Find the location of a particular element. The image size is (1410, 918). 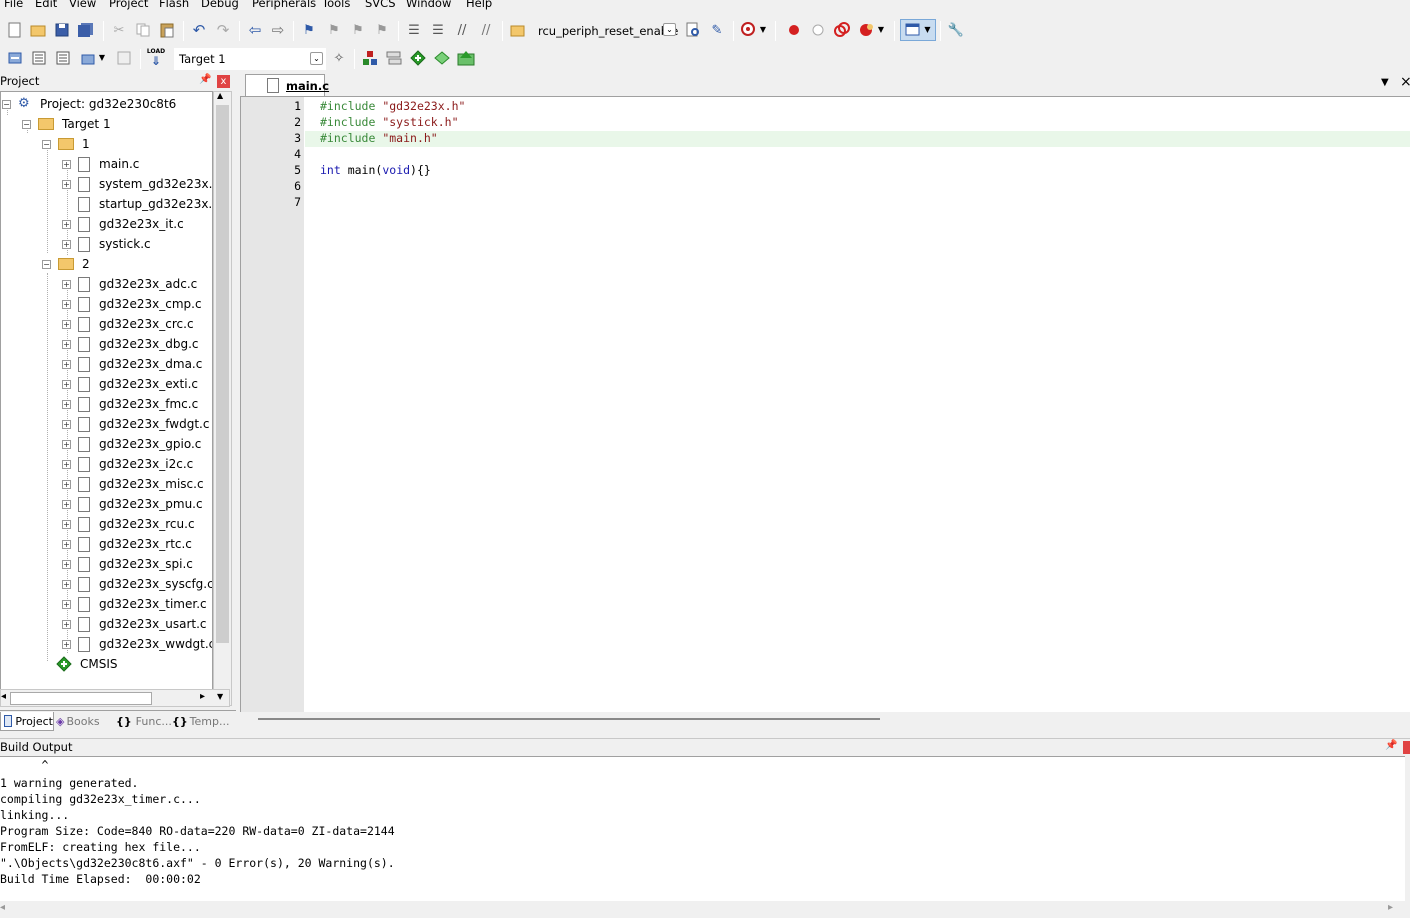

tree-group-1: − 1 is located at coordinates (66, 144).